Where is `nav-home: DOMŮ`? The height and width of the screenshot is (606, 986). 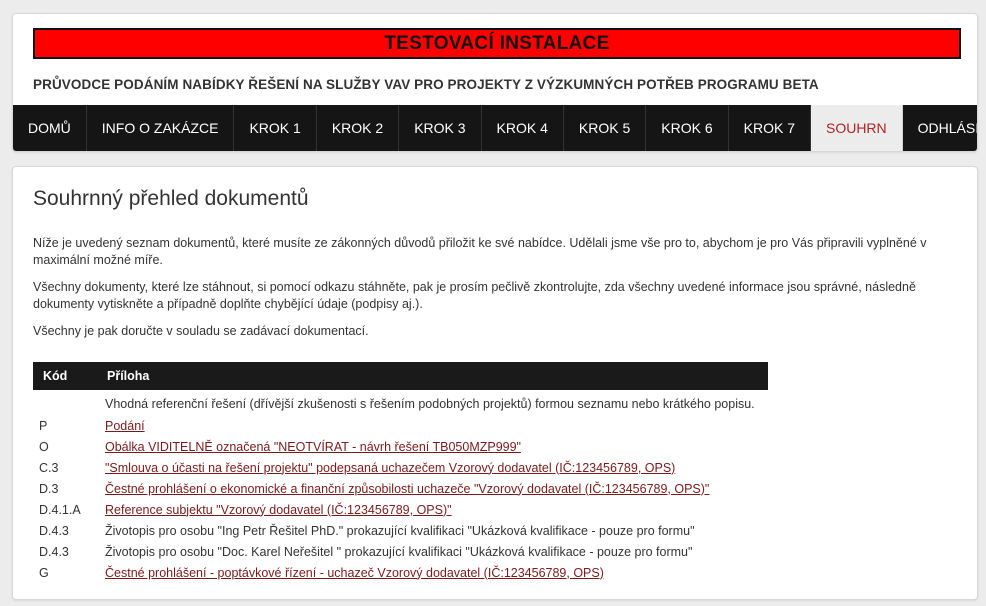 nav-home: DOMŮ is located at coordinates (50, 128).